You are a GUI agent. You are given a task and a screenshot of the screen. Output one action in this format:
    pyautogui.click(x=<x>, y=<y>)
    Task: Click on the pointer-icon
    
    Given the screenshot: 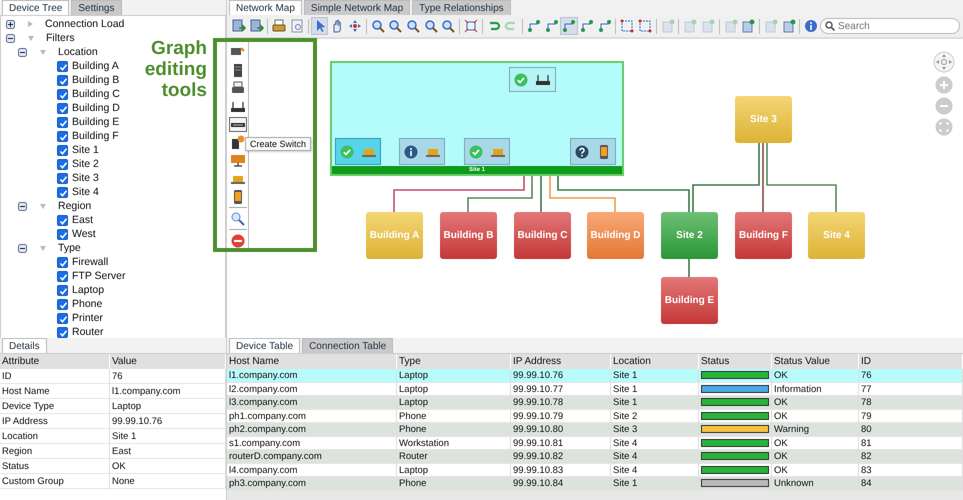 What is the action you would take?
    pyautogui.click(x=319, y=26)
    